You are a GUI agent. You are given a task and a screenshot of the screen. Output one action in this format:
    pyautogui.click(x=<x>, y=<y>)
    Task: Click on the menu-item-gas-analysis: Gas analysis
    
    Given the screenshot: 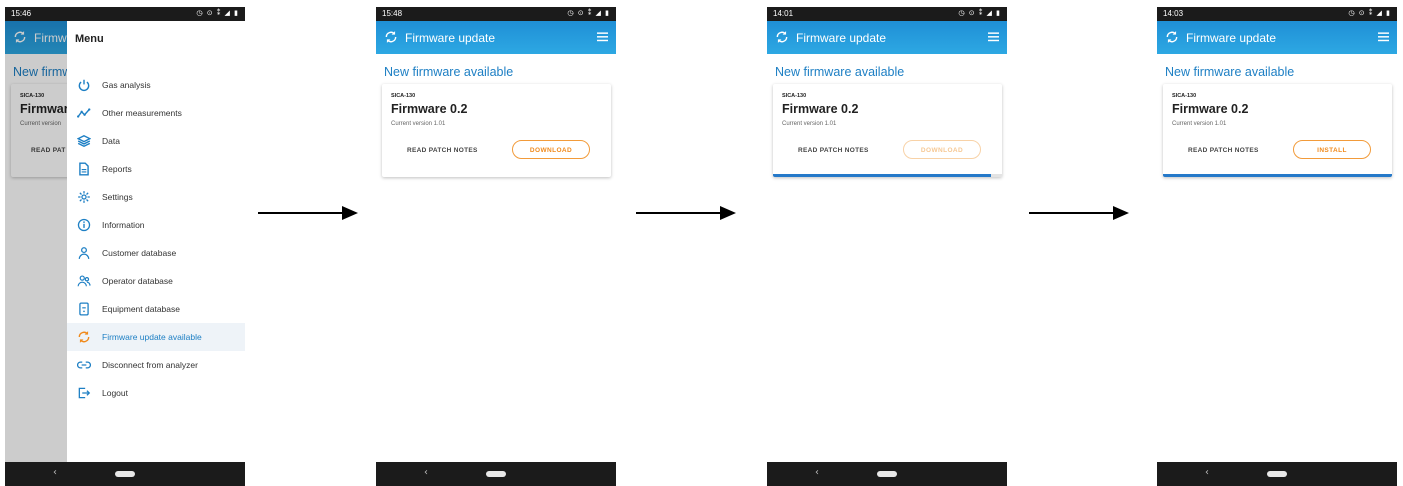 What is the action you would take?
    pyautogui.click(x=156, y=85)
    